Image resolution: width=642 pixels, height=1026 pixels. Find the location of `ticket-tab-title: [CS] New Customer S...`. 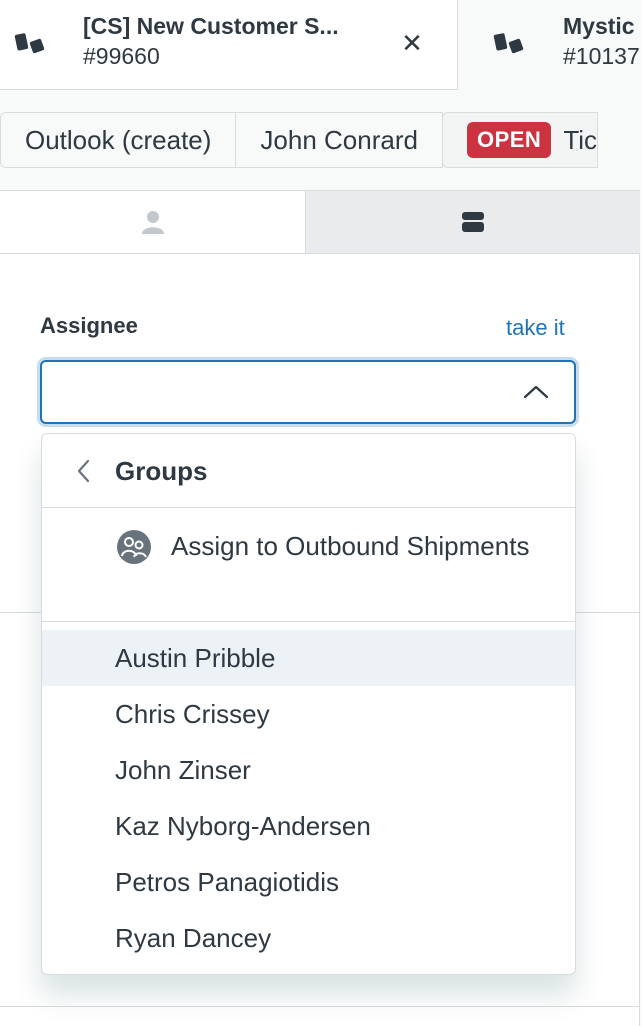

ticket-tab-title: [CS] New Customer S... is located at coordinates (211, 26).